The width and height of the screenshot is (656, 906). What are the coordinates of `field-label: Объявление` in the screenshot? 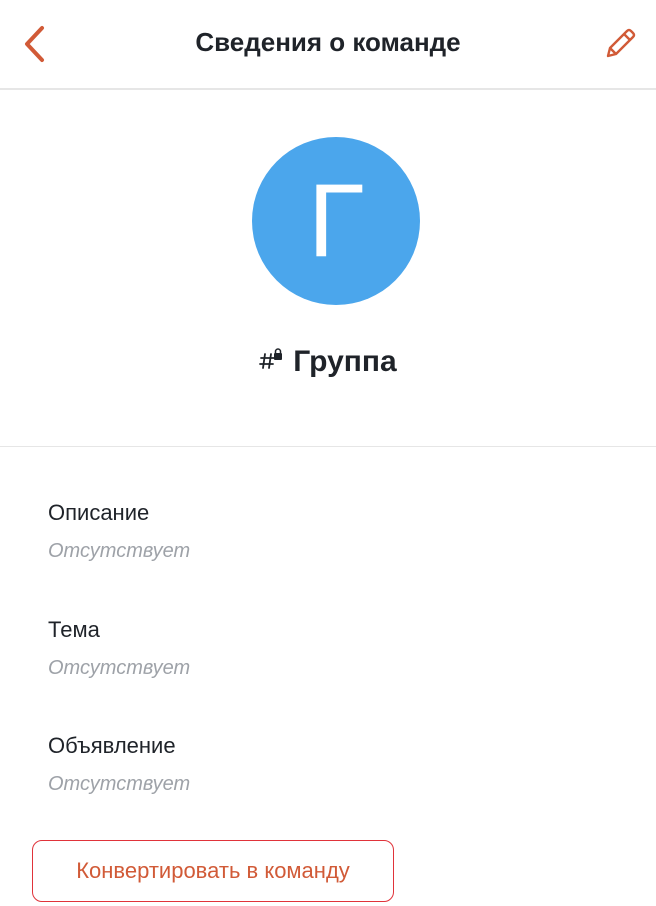 It's located at (112, 745).